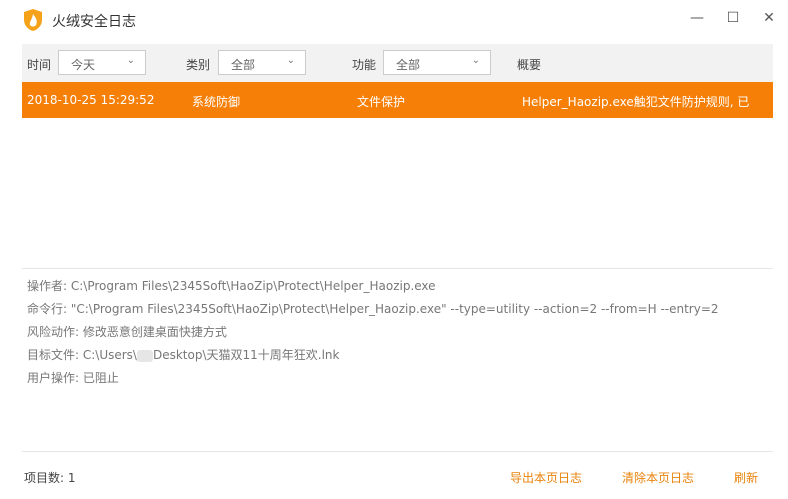  I want to click on detail-risk: 风险动作: 修改恶意创建桌面快捷方式, so click(127, 332).